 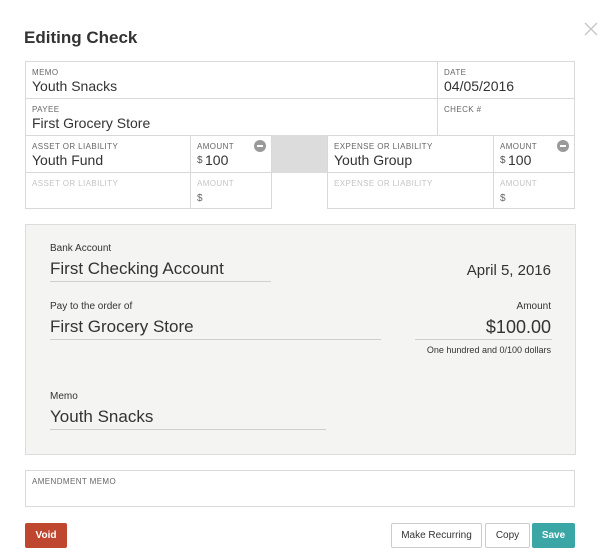 What do you see at coordinates (410, 190) in the screenshot?
I see `expense-liability-field: EXPENSE OR LIABILITY` at bounding box center [410, 190].